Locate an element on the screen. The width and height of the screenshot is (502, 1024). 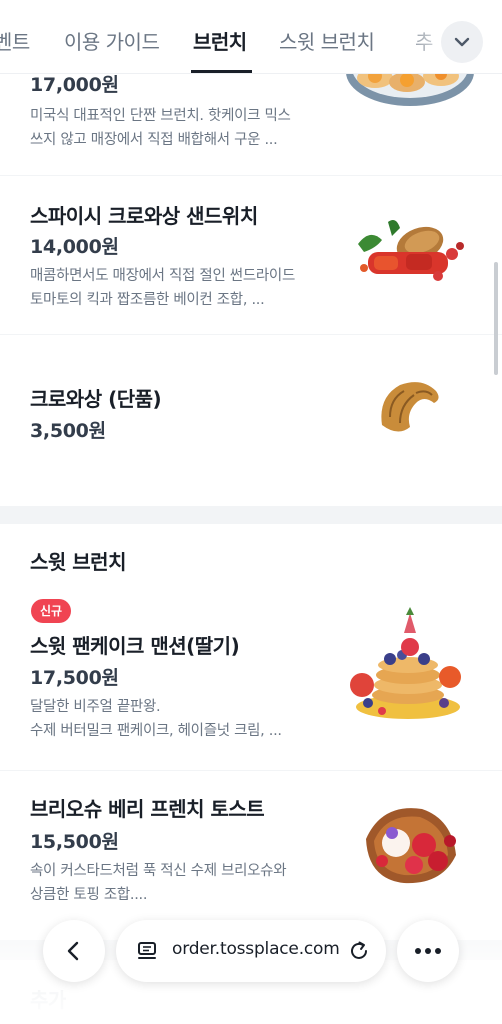
item-desc-line1: 속이 커스타드처럼 푹 적신 수제 브리오슈와 is located at coordinates (158, 871).